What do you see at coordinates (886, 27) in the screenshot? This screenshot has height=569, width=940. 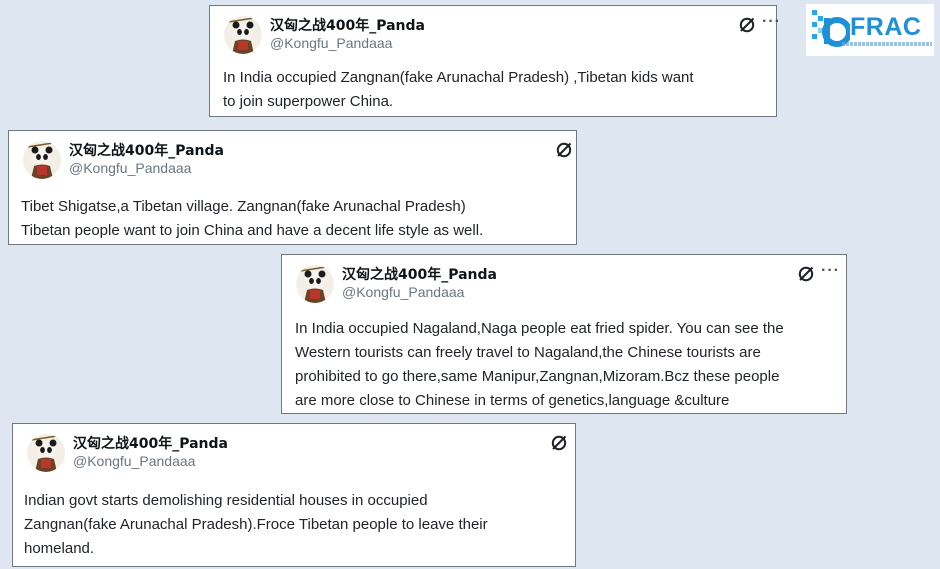 I see `frac-logo-text: FRAC` at bounding box center [886, 27].